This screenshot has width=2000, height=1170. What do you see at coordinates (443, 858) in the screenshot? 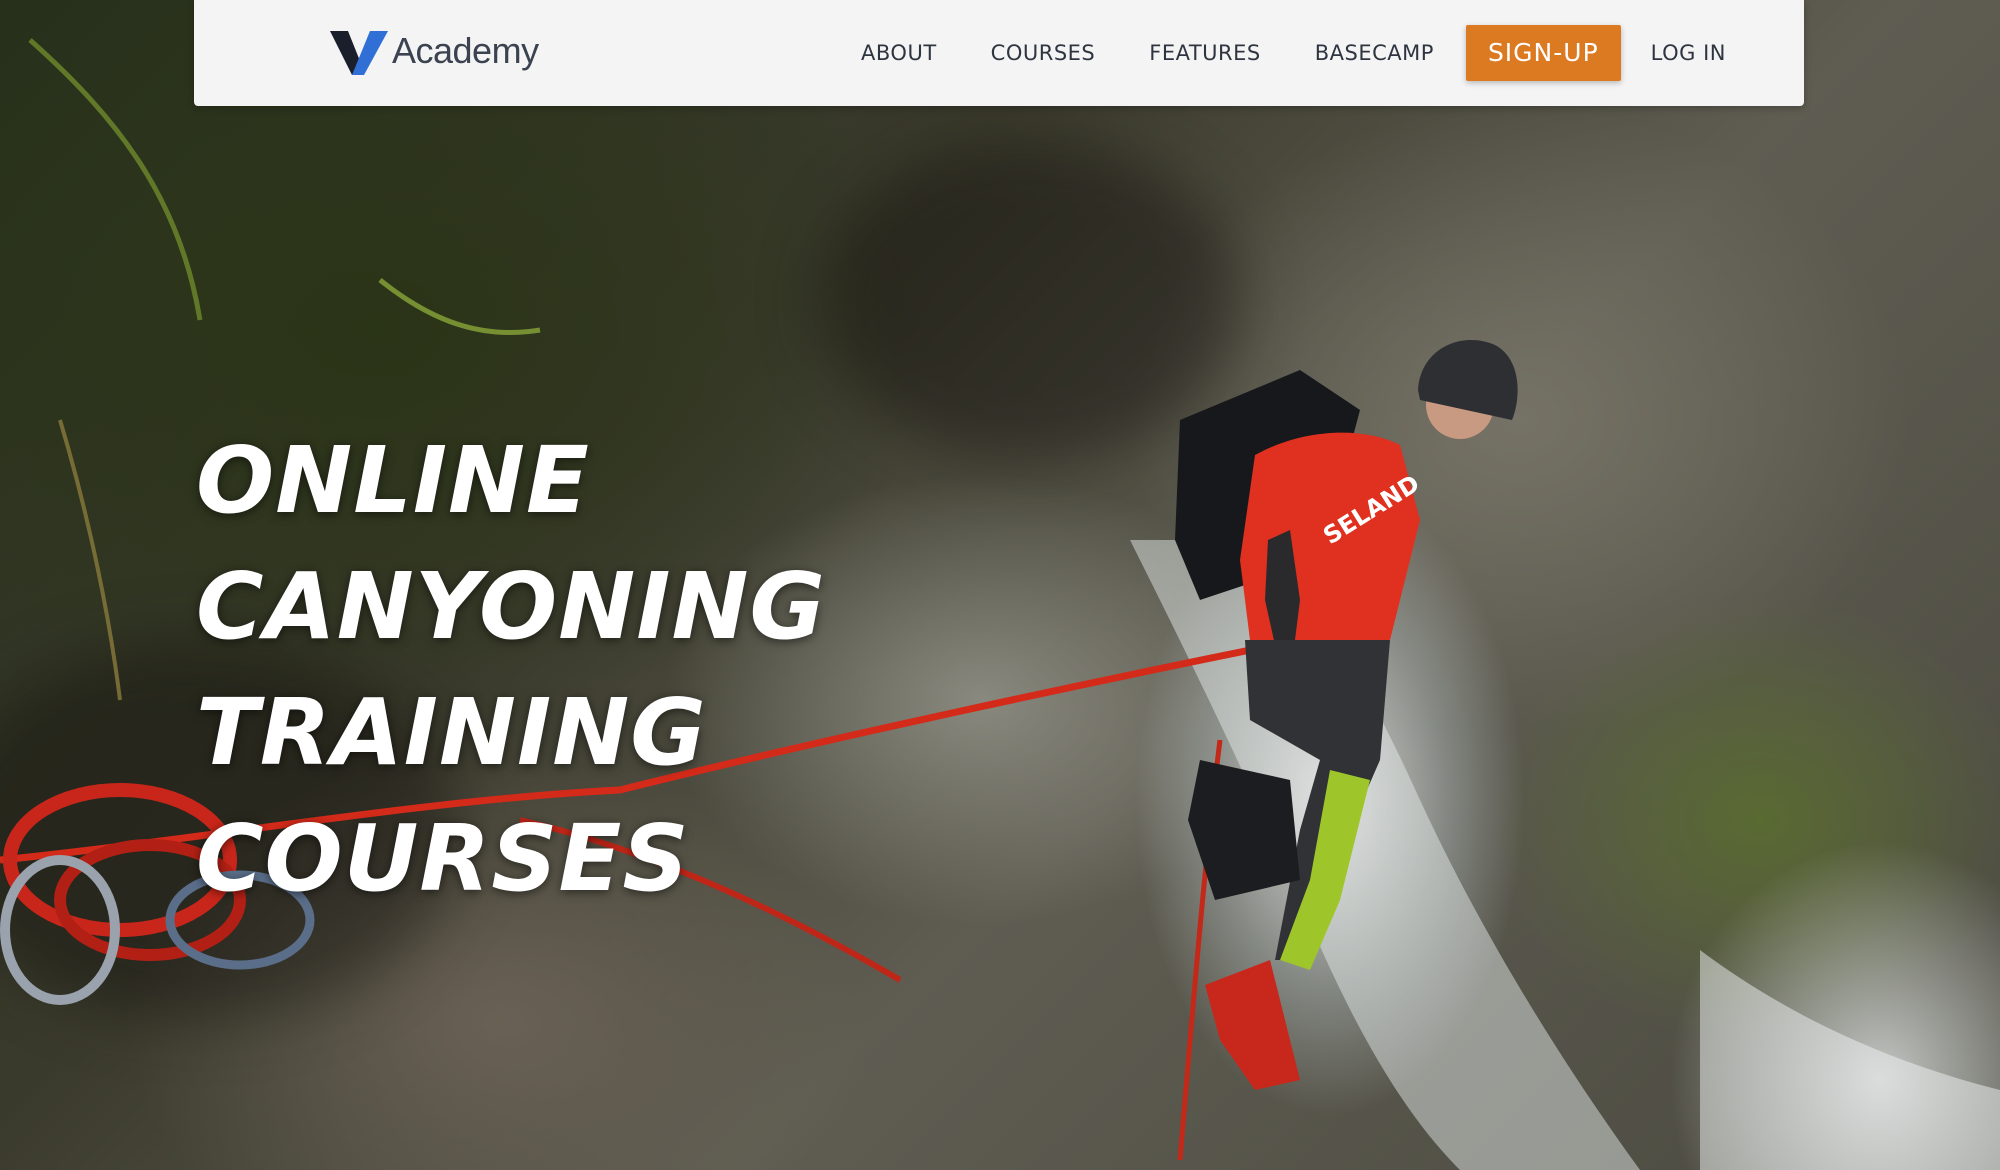
I see `headline-line: COURSES` at bounding box center [443, 858].